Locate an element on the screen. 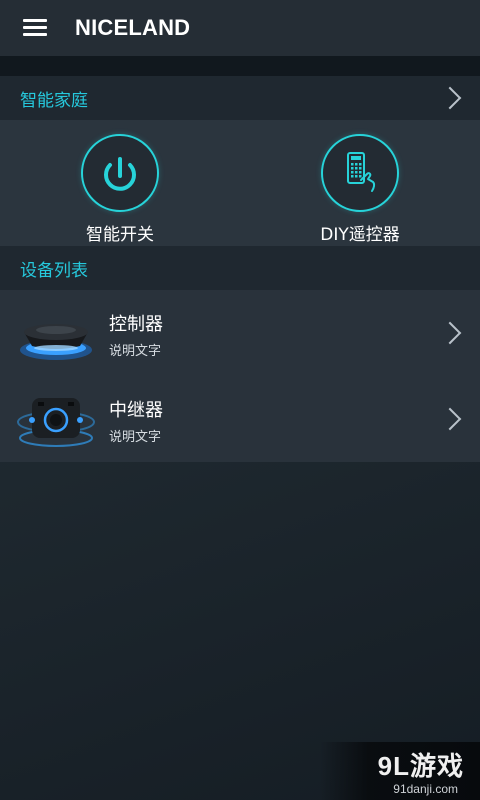 This screenshot has width=480, height=800. device-list-header: 设备列表 is located at coordinates (240, 268).